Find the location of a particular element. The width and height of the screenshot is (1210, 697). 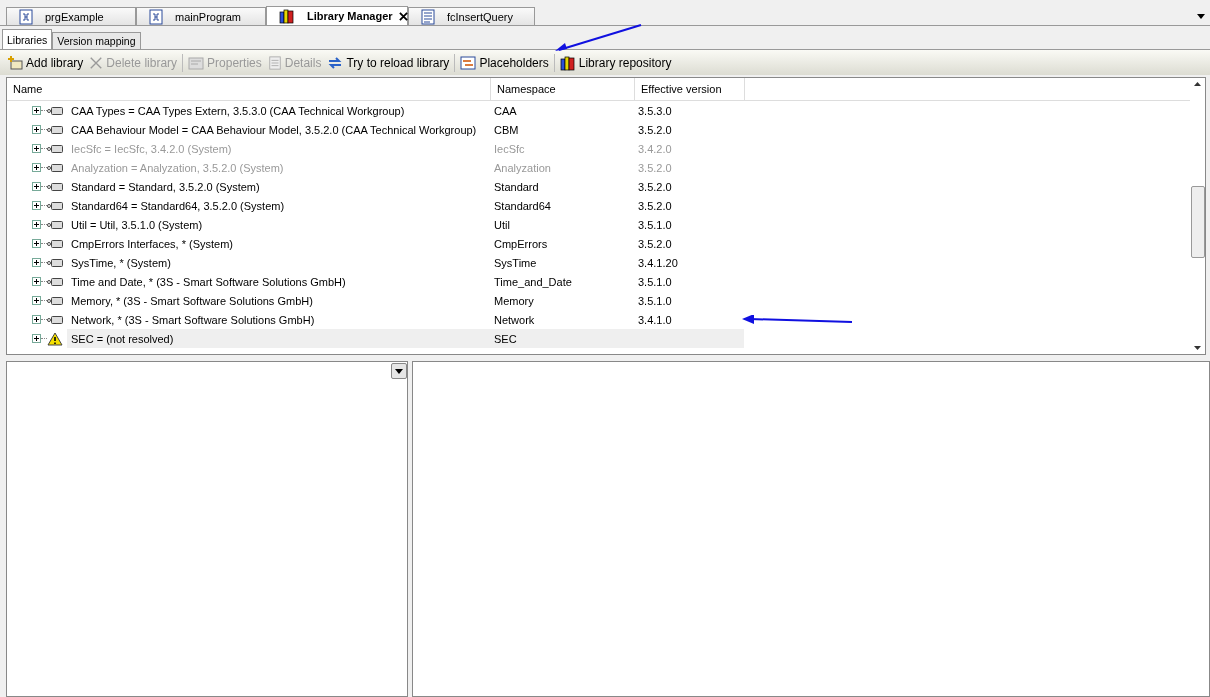

toolbar-button: Try to reload library is located at coordinates (388, 62).